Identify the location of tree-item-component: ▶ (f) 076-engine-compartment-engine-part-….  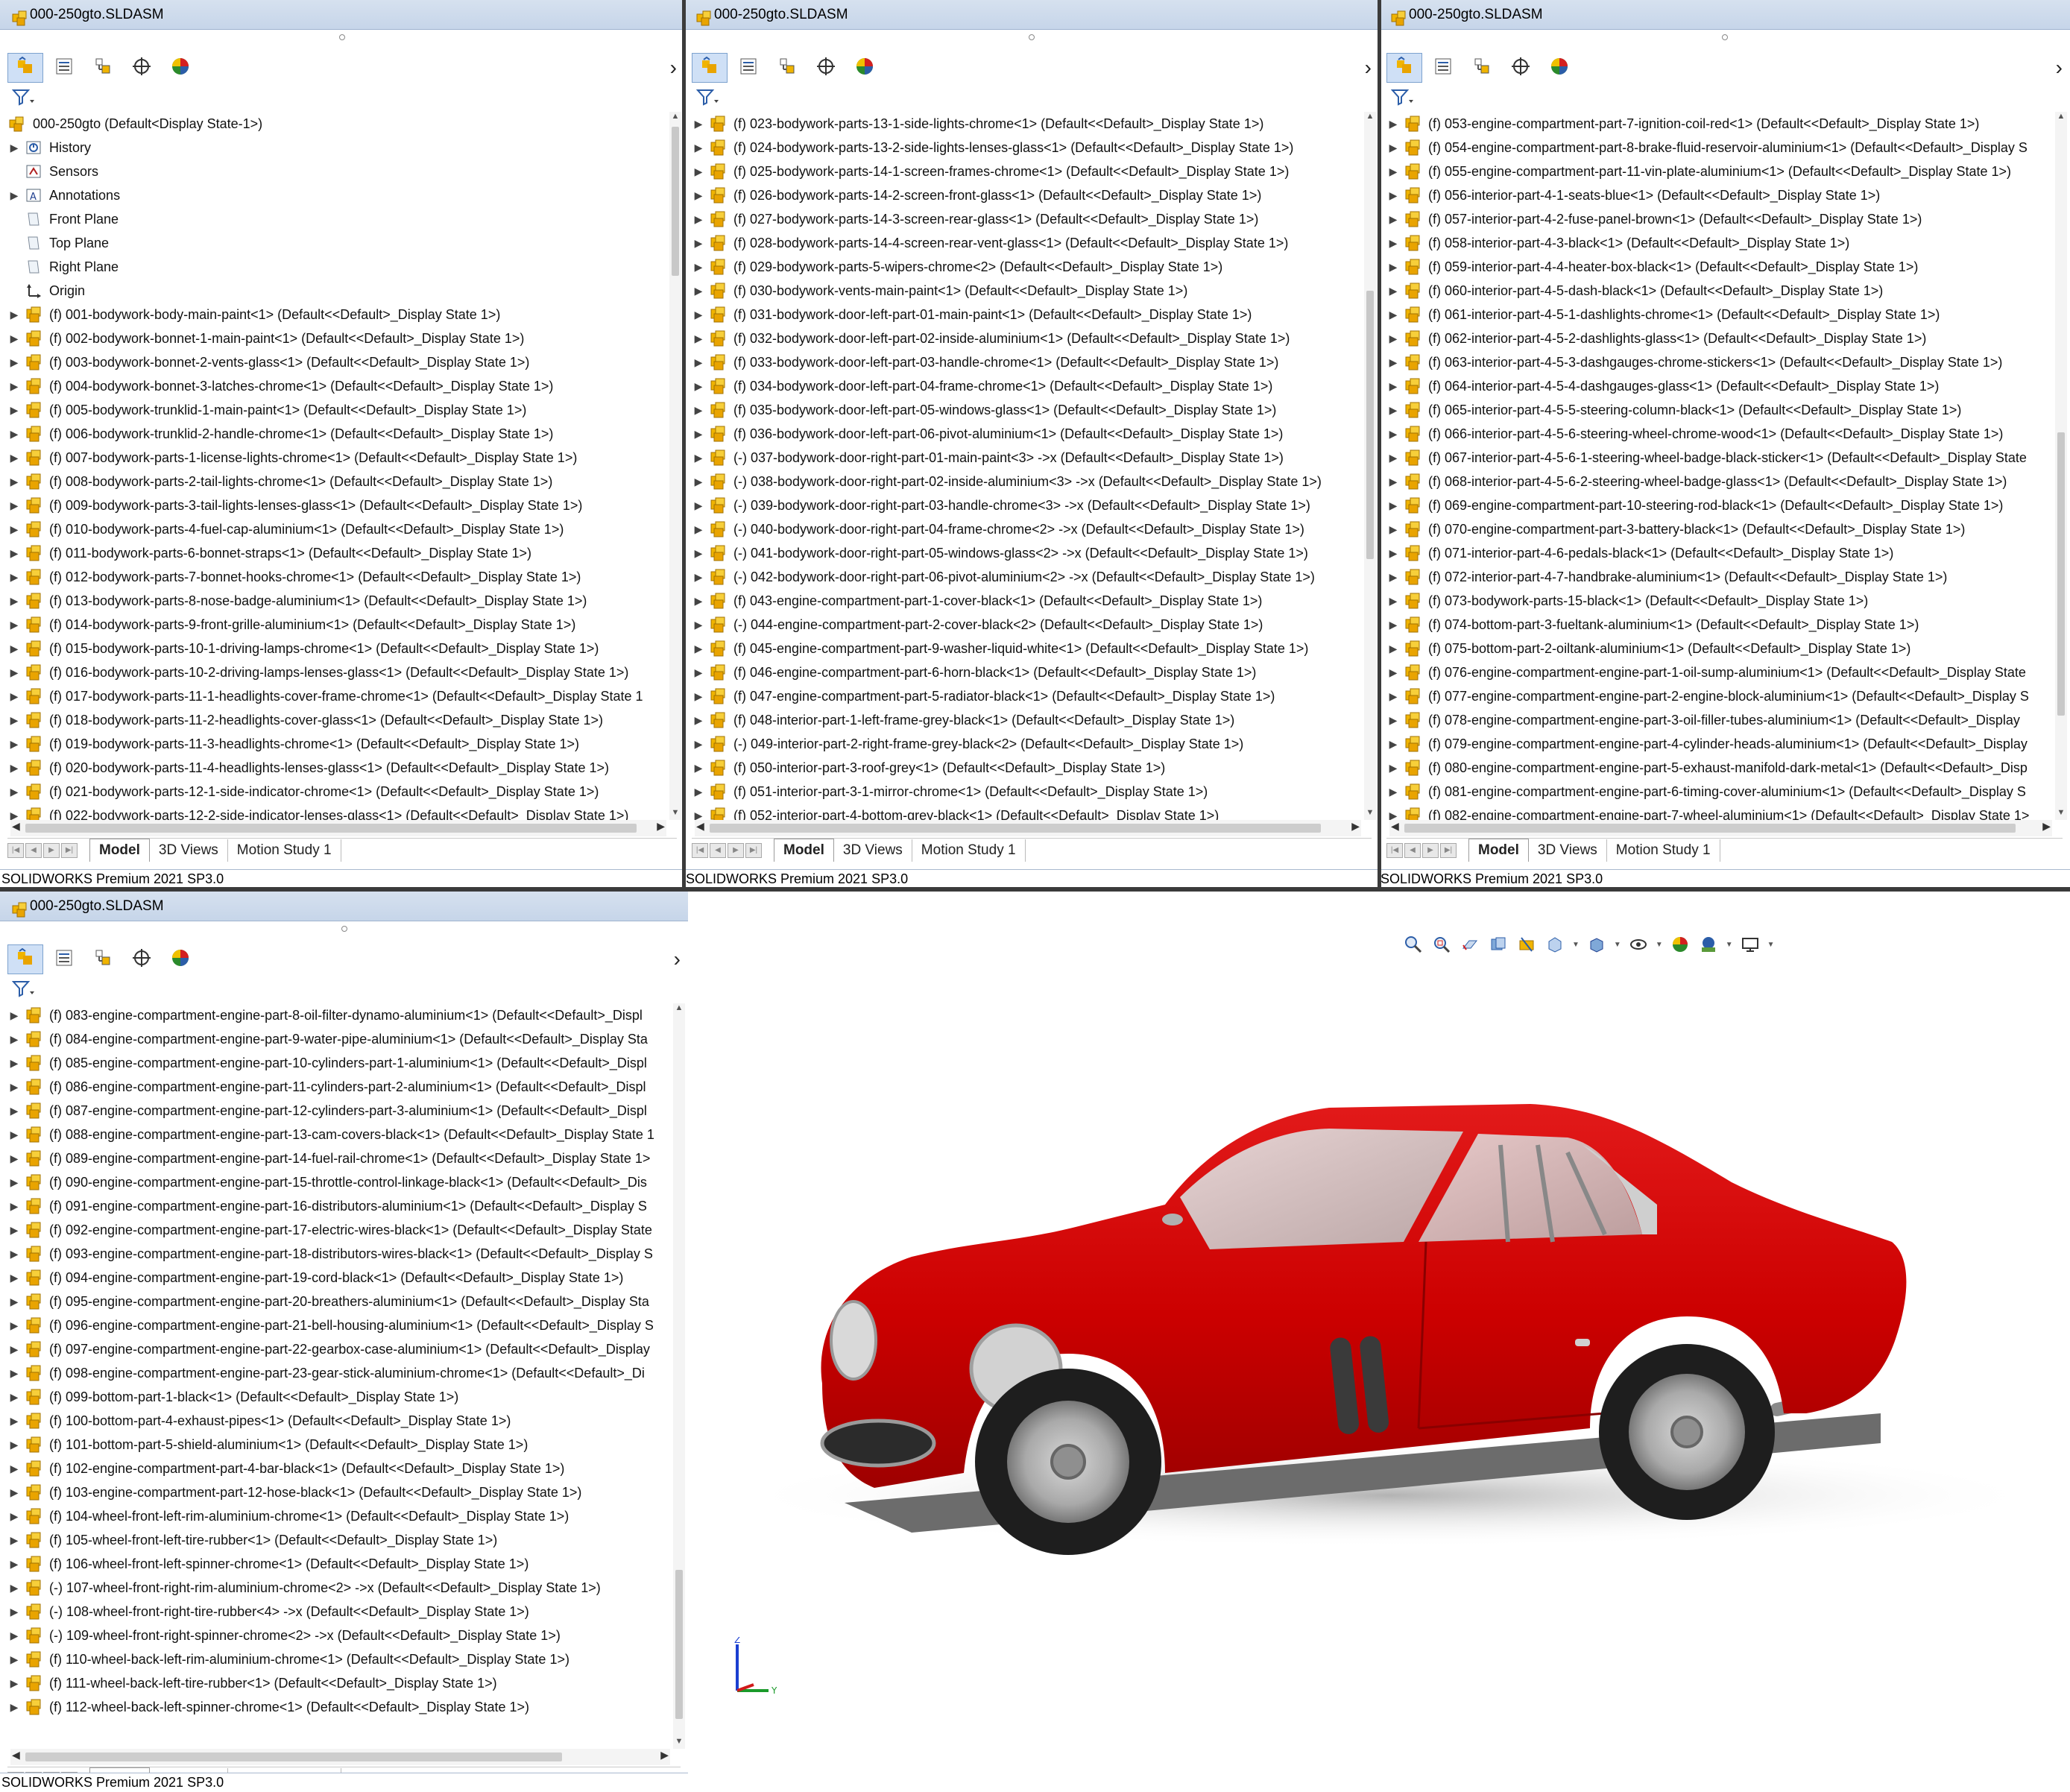
(1720, 672).